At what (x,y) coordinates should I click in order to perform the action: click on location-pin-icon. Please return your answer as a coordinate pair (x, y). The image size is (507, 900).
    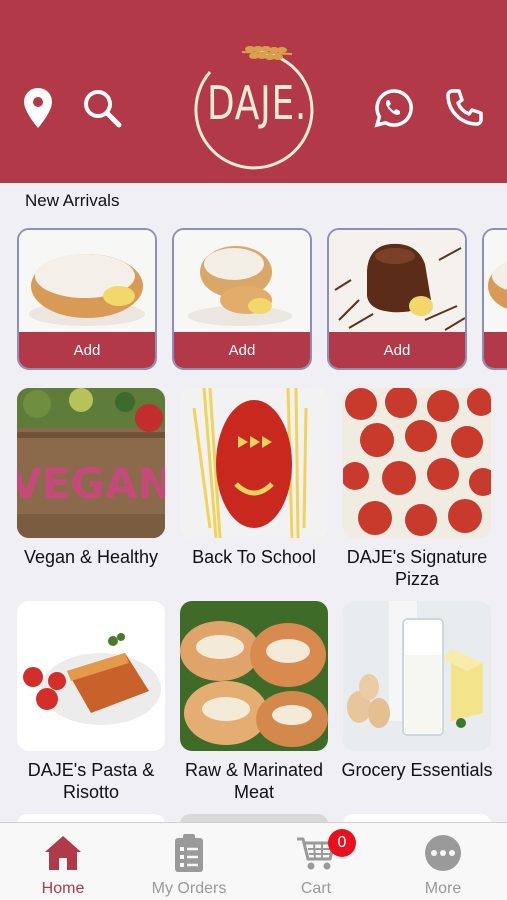
    Looking at the image, I should click on (38, 108).